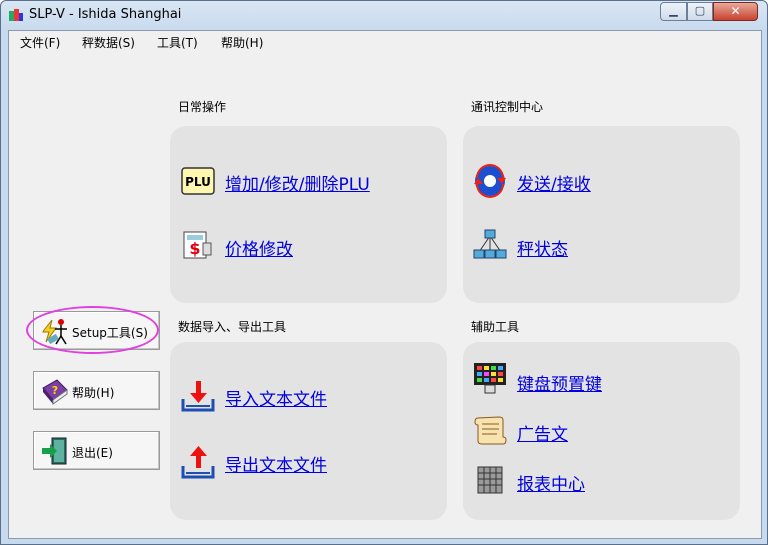 The image size is (768, 545). I want to click on link-report-center: 报表中心, so click(551, 482).